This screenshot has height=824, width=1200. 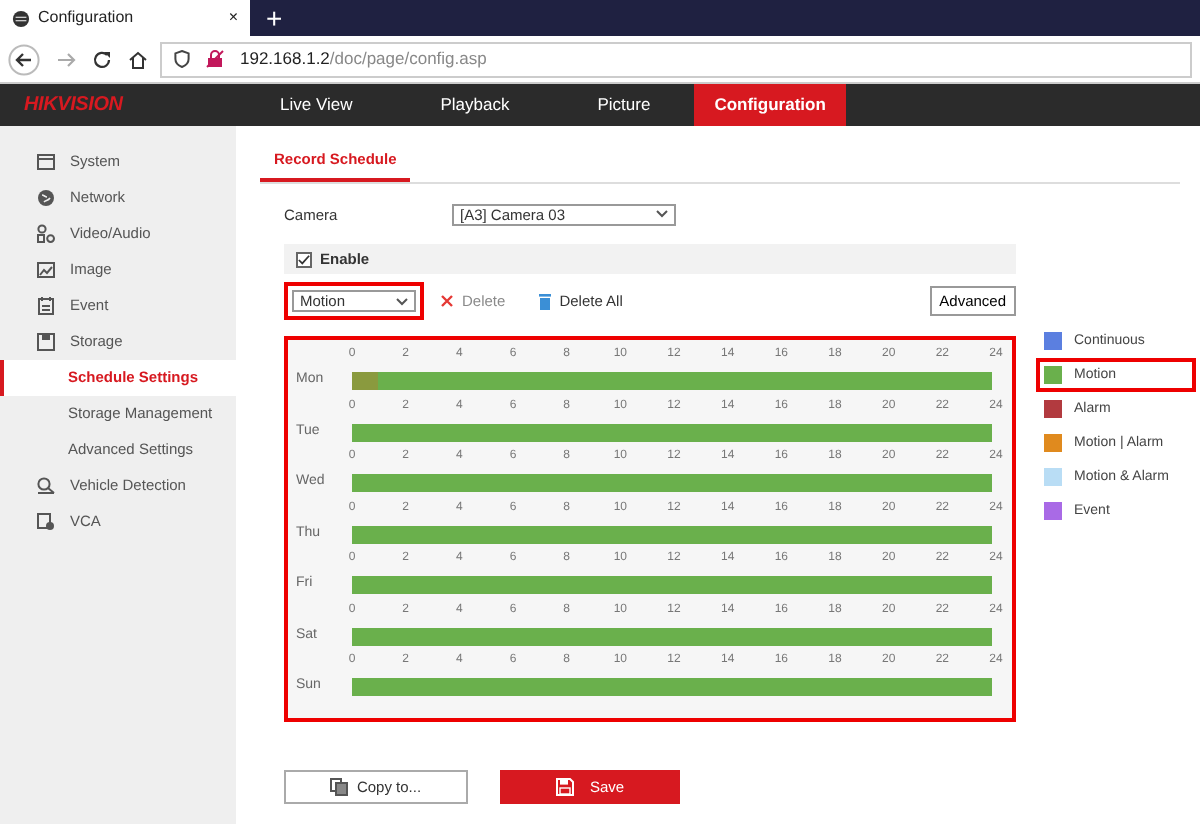 What do you see at coordinates (339, 786) in the screenshot?
I see `copy-icon` at bounding box center [339, 786].